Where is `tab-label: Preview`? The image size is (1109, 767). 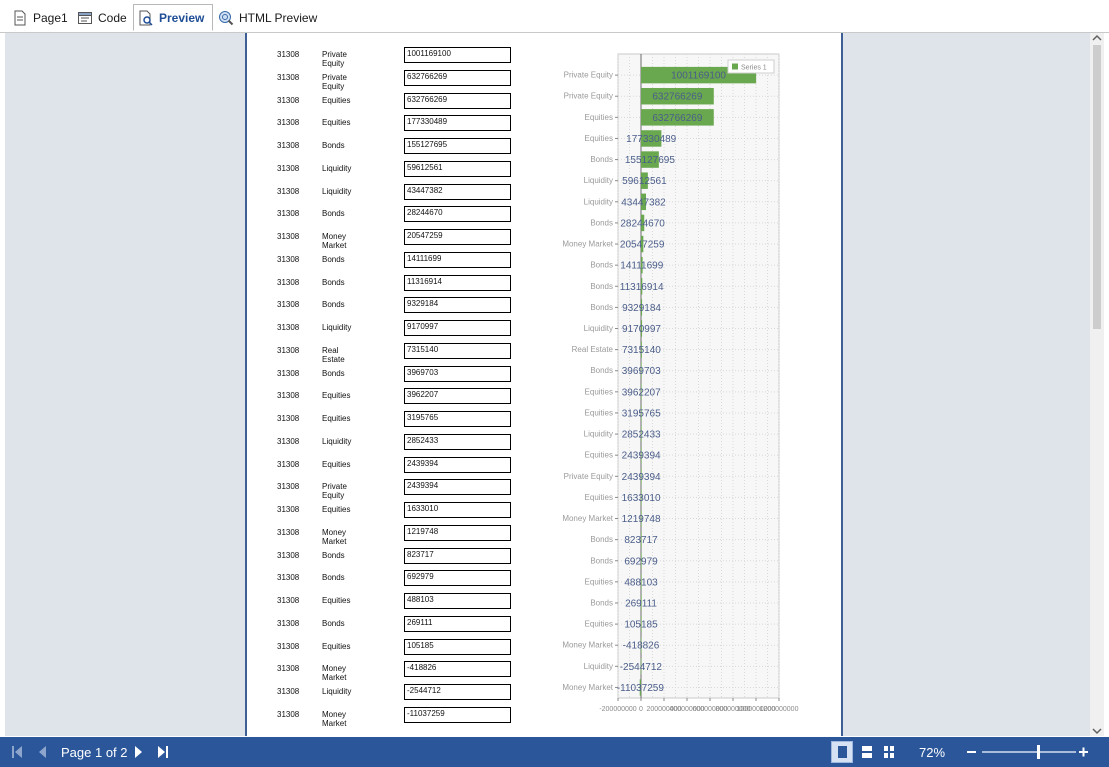
tab-label: Preview is located at coordinates (182, 17).